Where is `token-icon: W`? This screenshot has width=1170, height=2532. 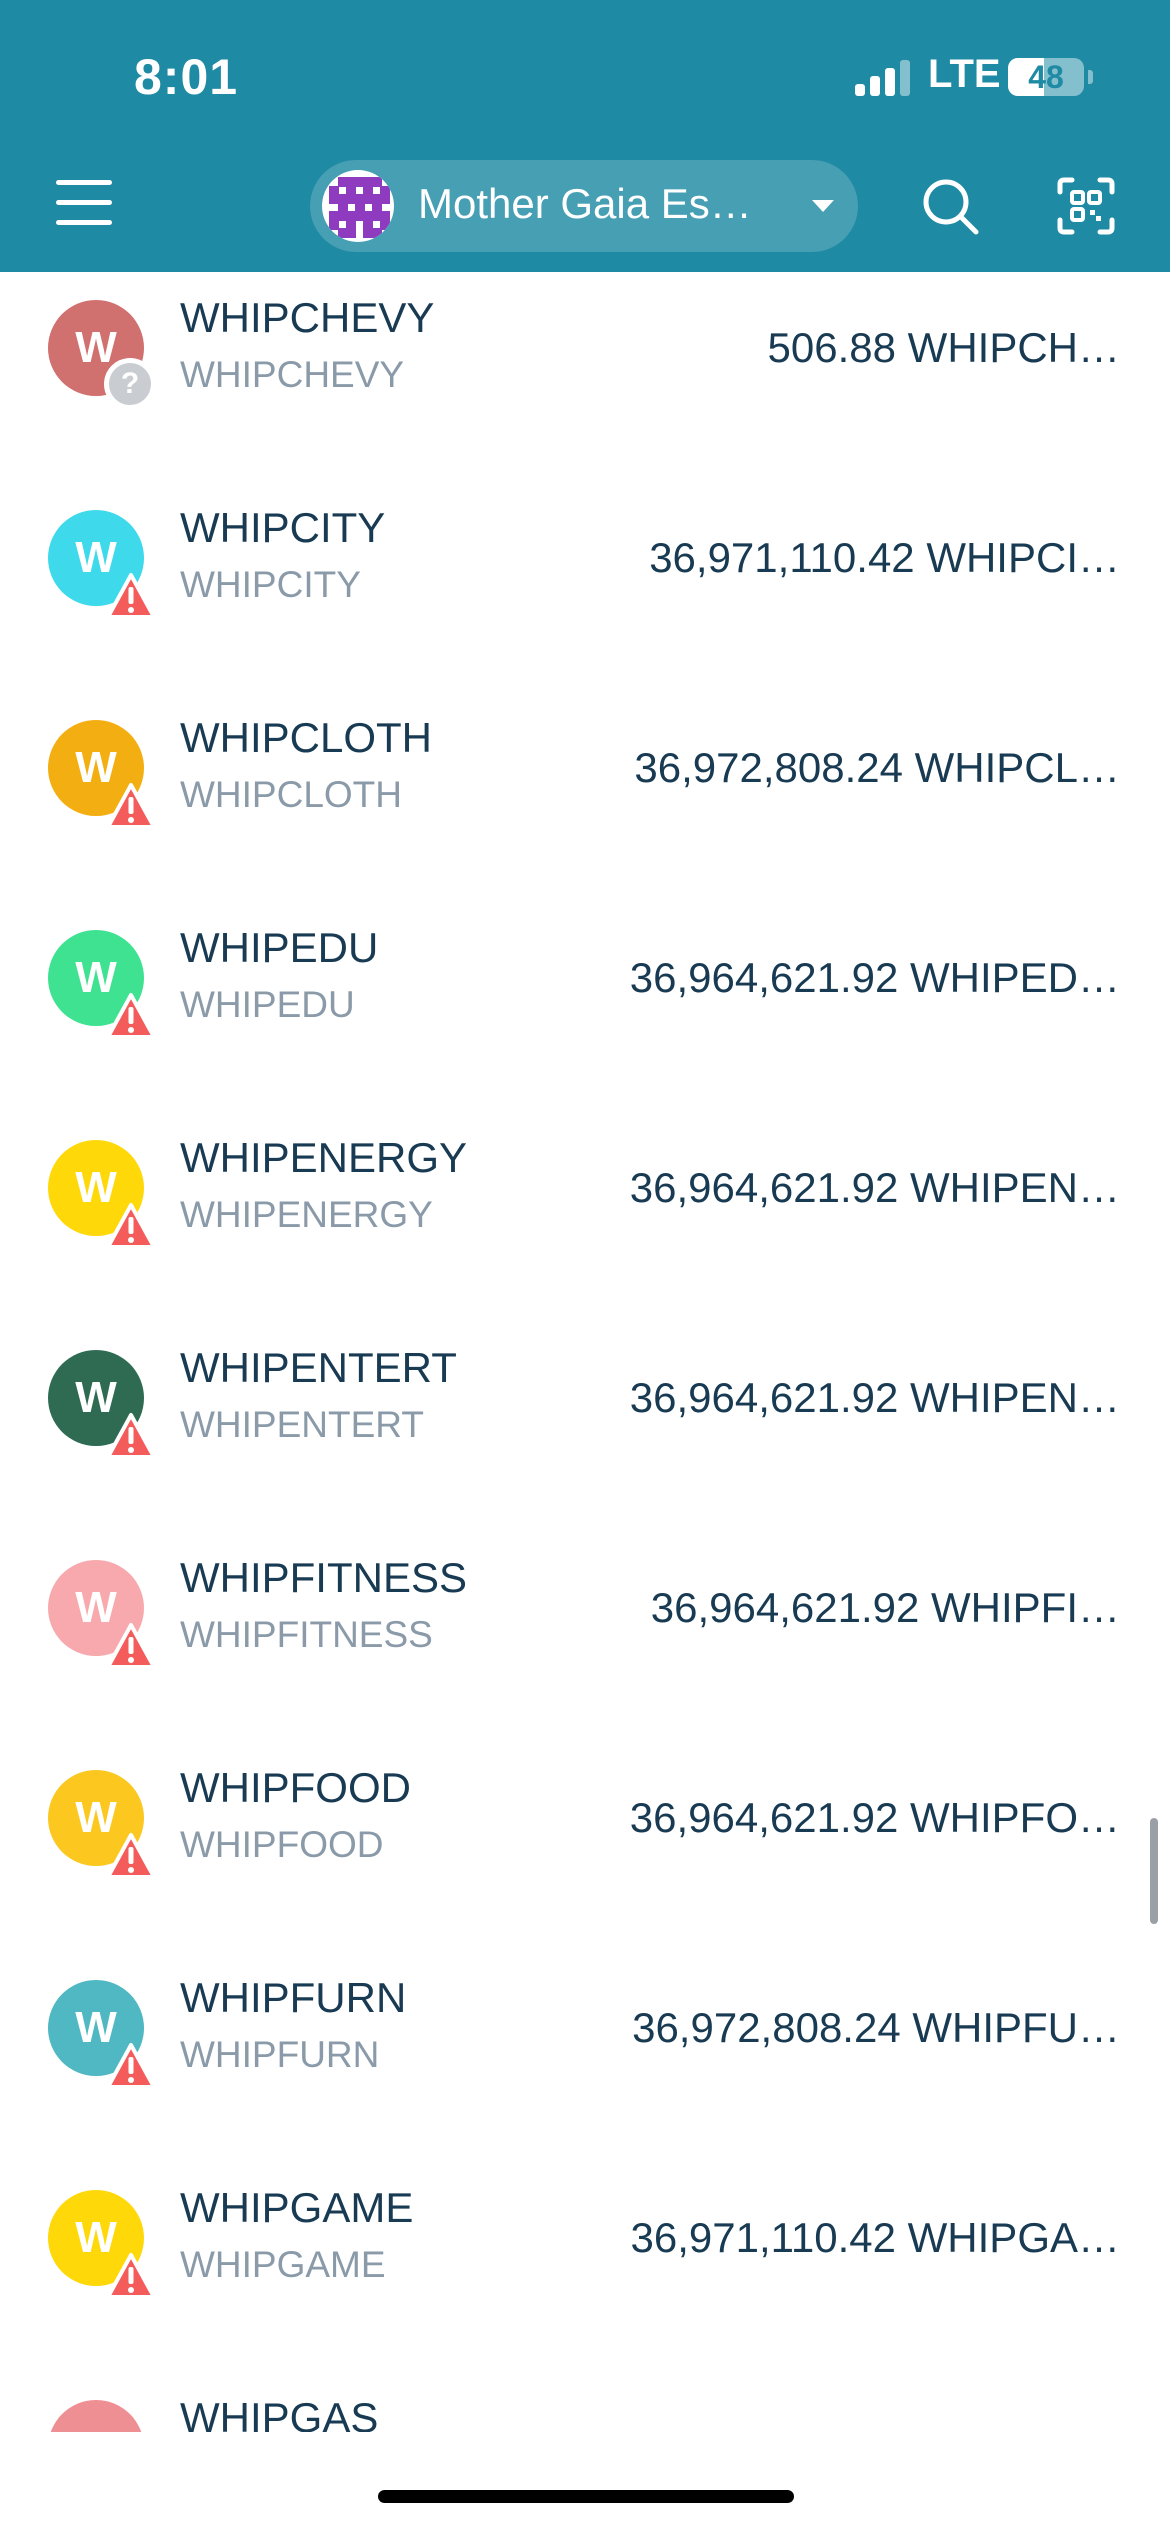 token-icon: W is located at coordinates (96, 2416).